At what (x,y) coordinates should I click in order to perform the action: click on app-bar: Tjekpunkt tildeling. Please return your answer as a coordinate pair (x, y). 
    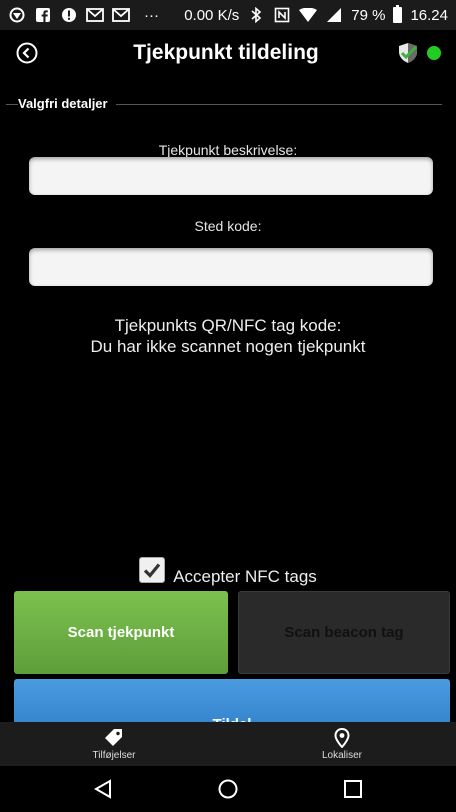
    Looking at the image, I should click on (228, 52).